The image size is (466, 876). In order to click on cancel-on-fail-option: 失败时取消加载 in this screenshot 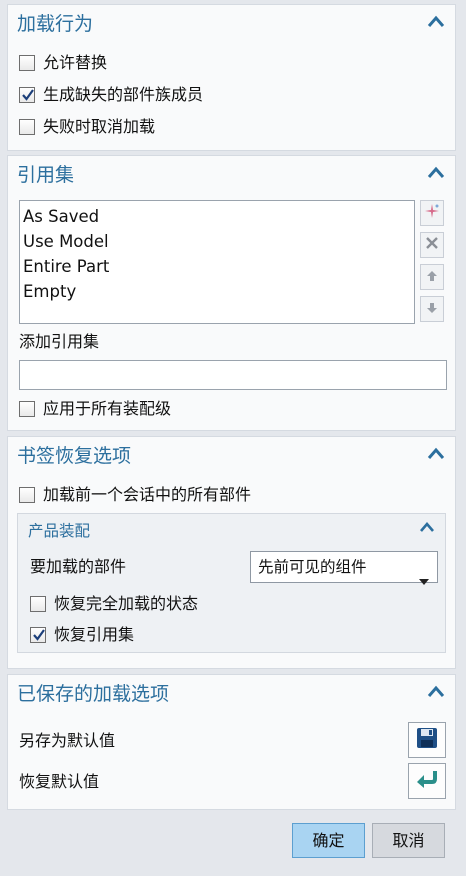, I will do `click(87, 127)`.